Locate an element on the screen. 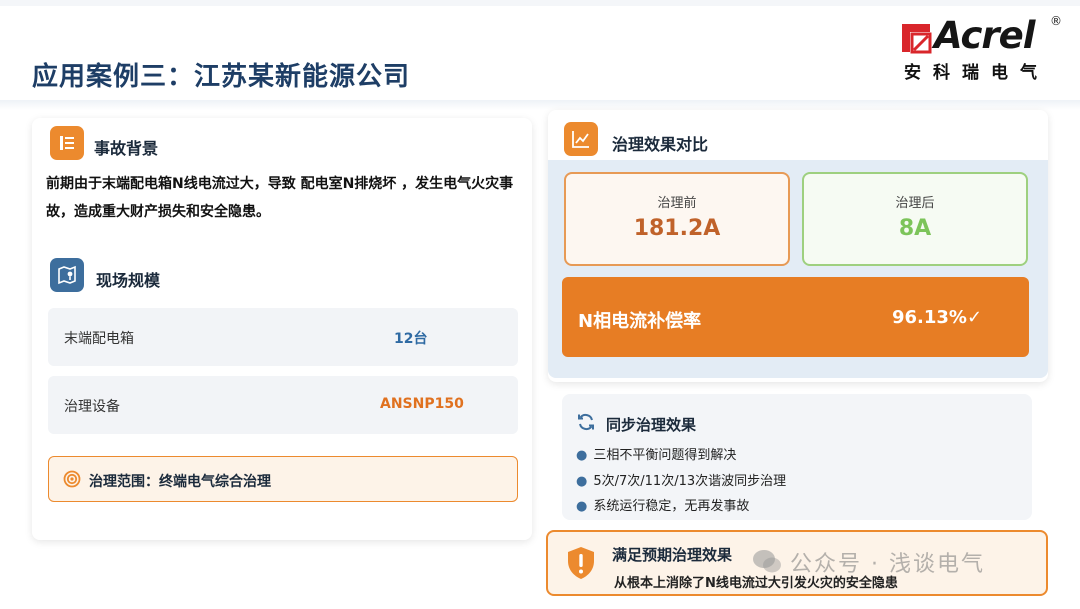 The image size is (1080, 609). sync-item-text: 三相不平衡问题得到解决 is located at coordinates (665, 455).